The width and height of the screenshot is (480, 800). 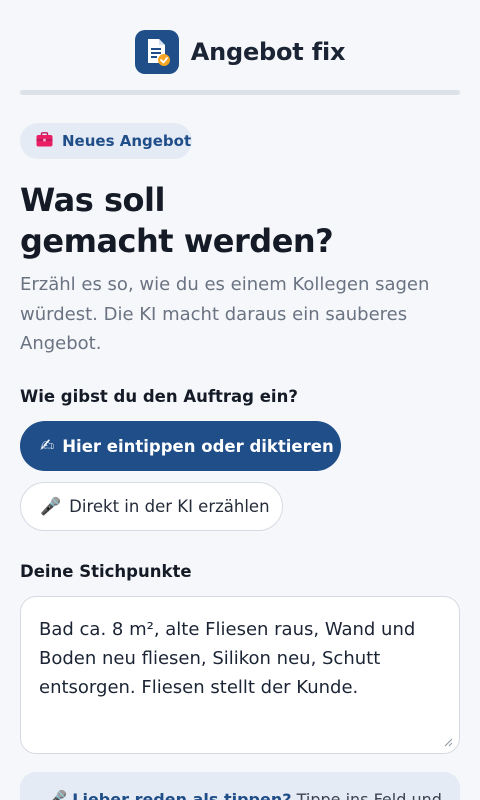 I want to click on new-offer-chip: Neues Angebot, so click(x=106, y=141).